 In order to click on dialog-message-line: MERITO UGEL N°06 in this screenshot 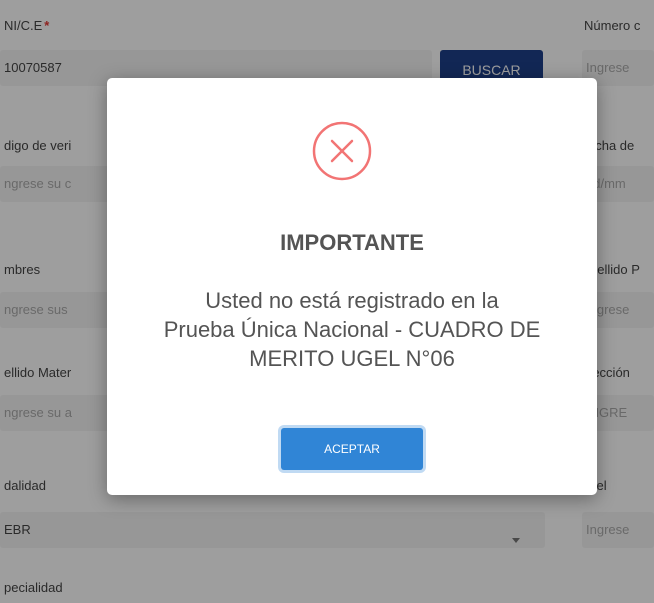, I will do `click(352, 358)`.